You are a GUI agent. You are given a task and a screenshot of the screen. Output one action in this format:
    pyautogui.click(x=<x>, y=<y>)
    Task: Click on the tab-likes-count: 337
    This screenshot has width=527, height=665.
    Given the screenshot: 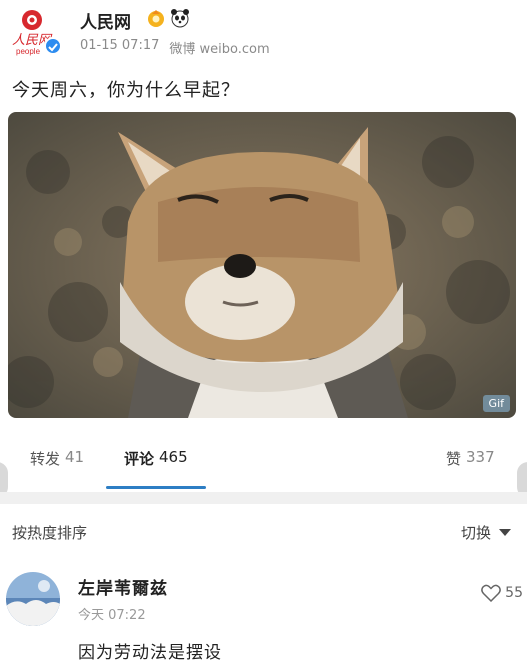 What is the action you would take?
    pyautogui.click(x=480, y=457)
    